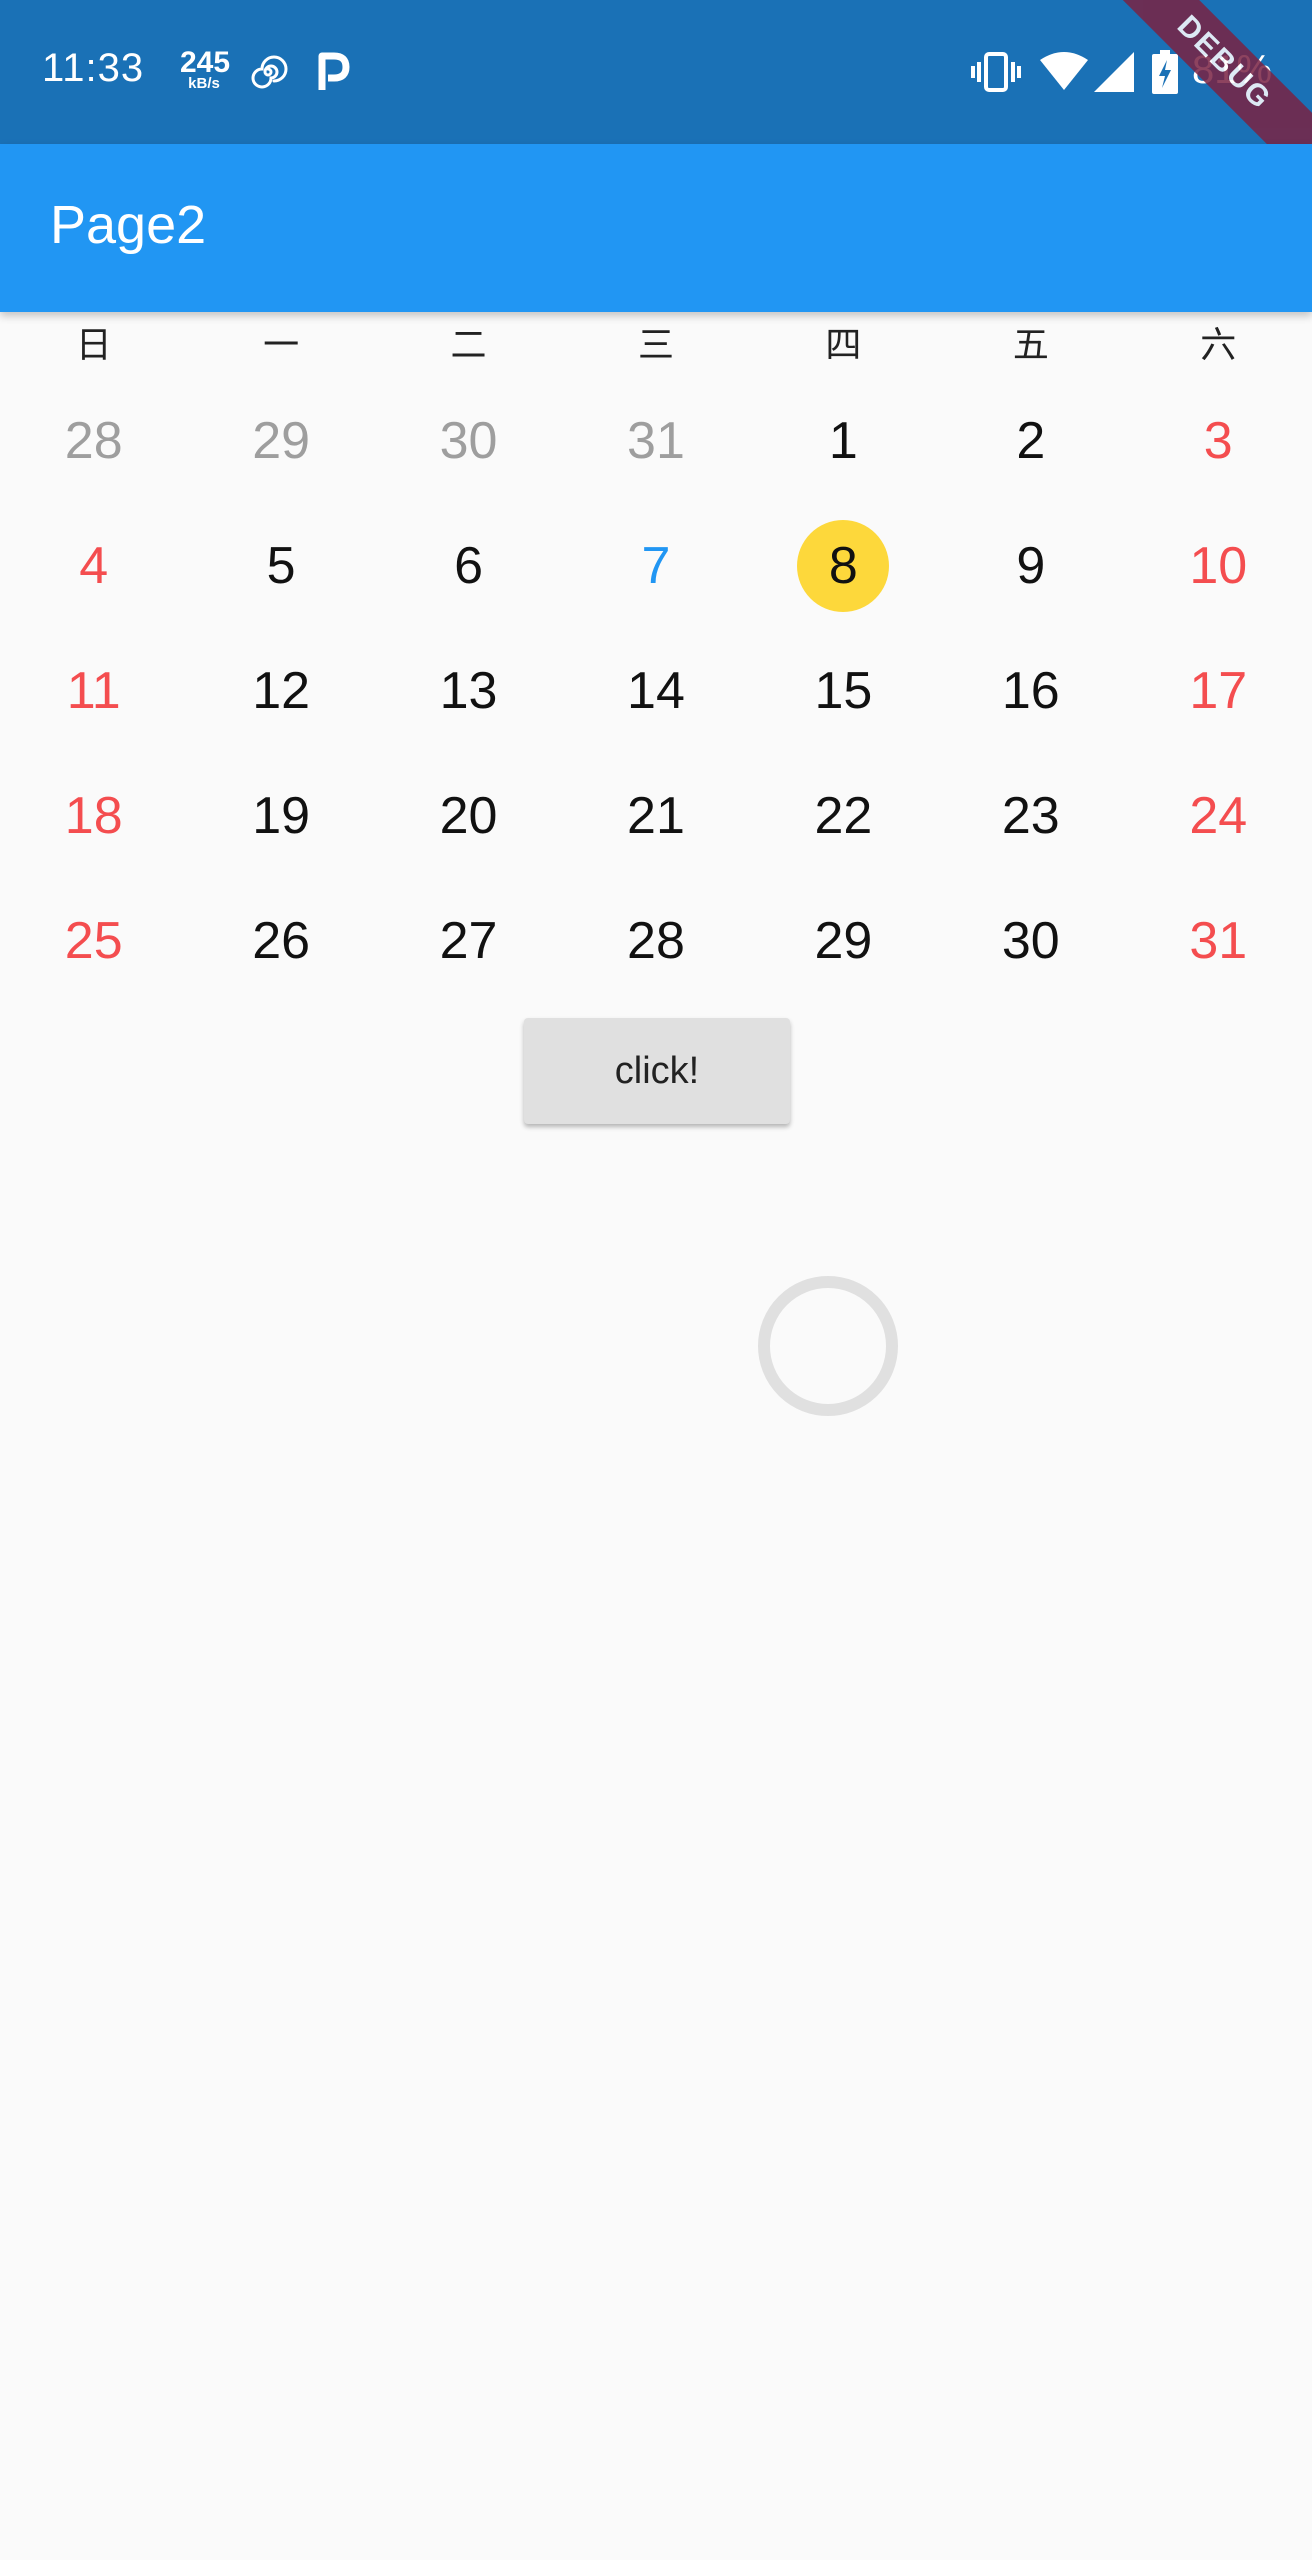  What do you see at coordinates (93, 345) in the screenshot?
I see `weekday-label: 日` at bounding box center [93, 345].